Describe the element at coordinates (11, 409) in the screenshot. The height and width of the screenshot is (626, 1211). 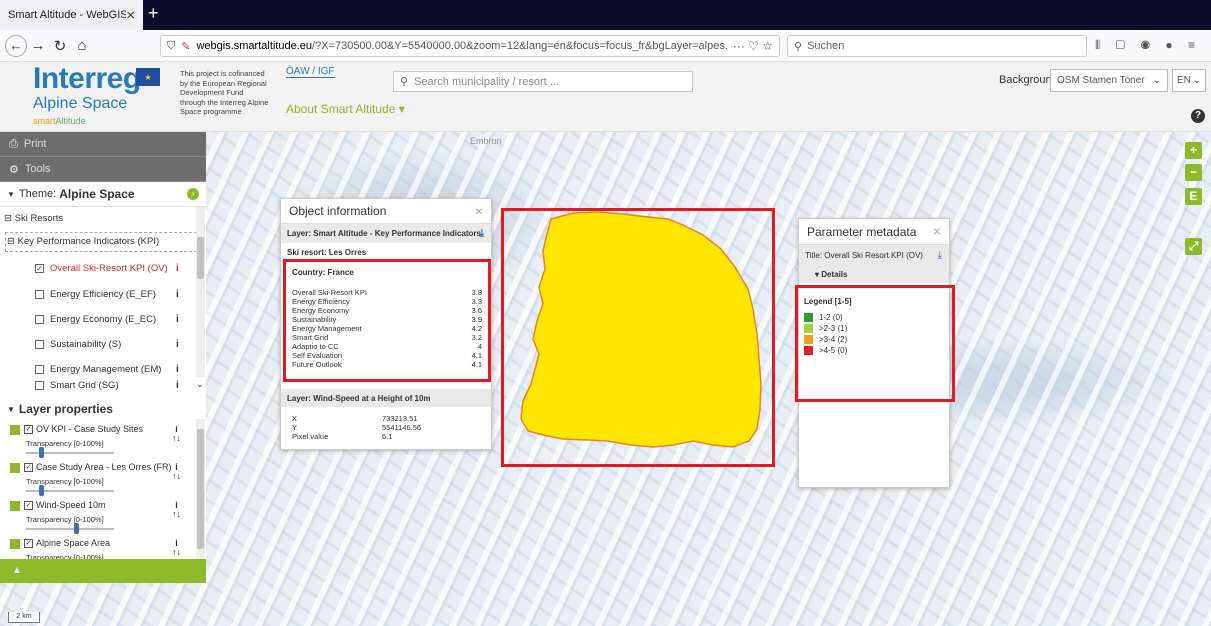
I see `chevron-down-icon: ▼` at that location.